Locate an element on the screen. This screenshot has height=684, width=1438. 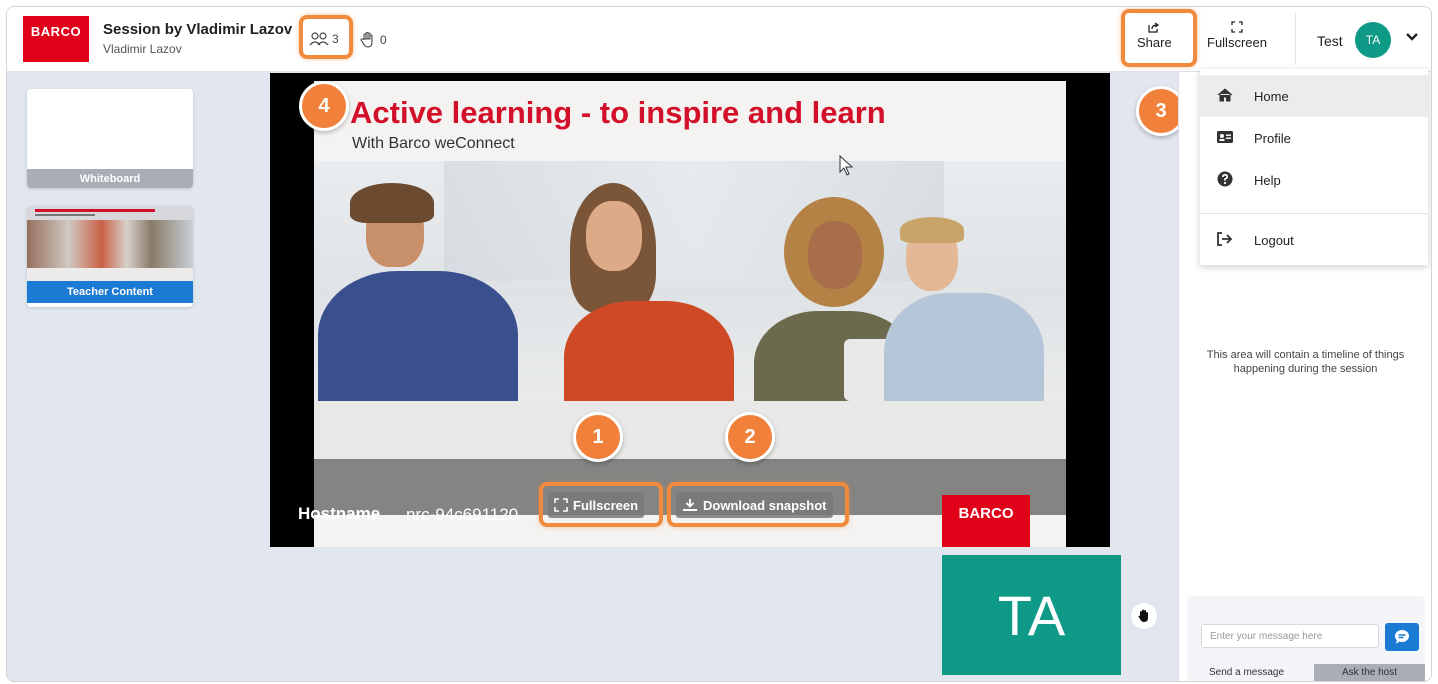
sidebar-item-label: Whiteboard is located at coordinates (110, 178).